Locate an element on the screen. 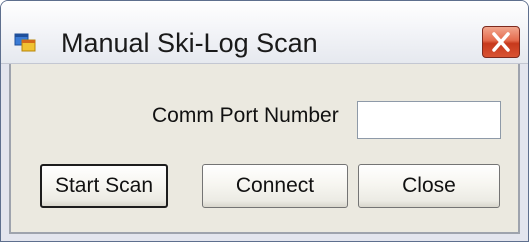 The image size is (529, 242). start-scan-button: Start Scan is located at coordinates (104, 186).